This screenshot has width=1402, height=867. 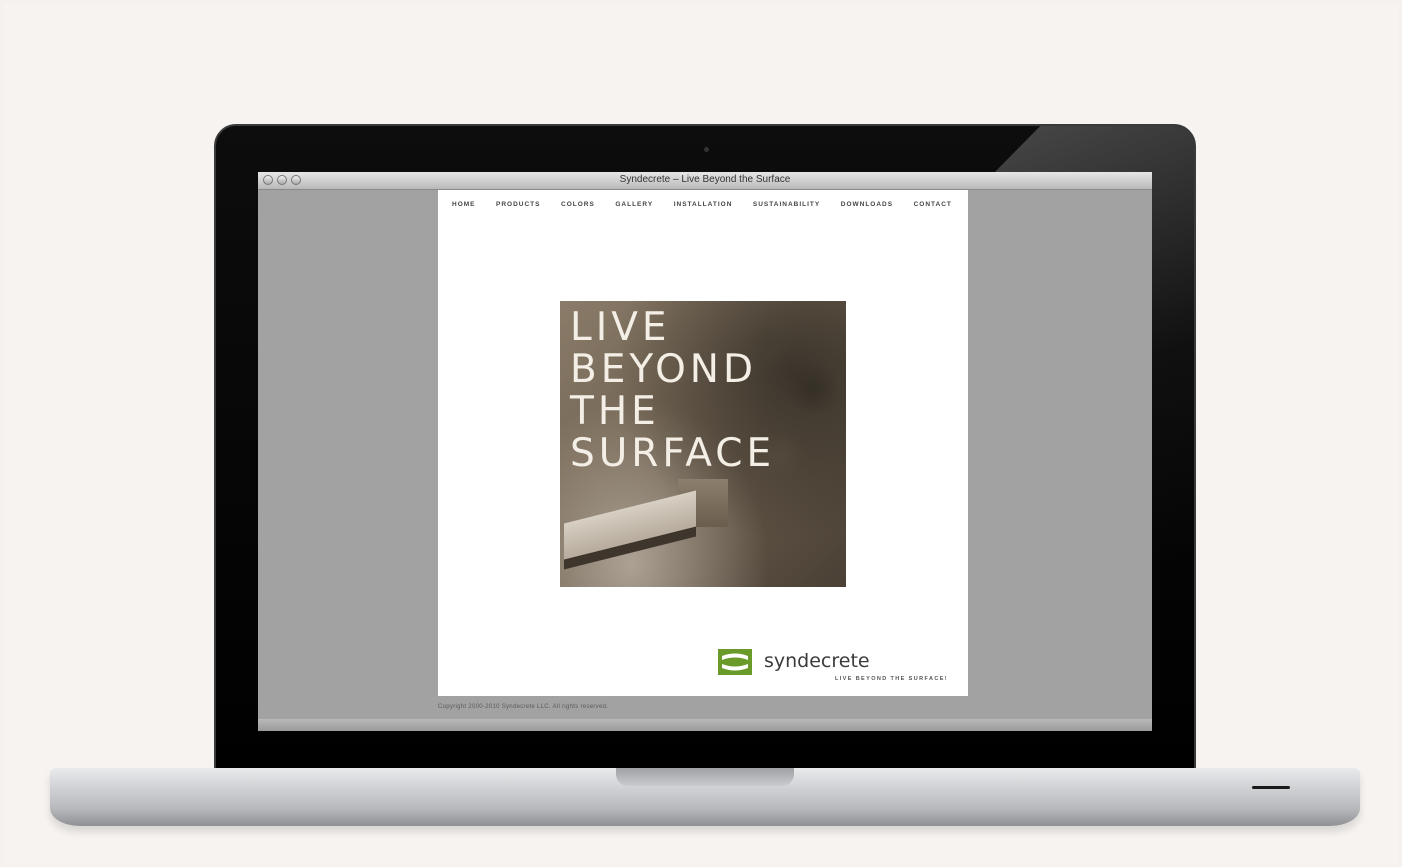 I want to click on nav-colors: COLORS, so click(x=578, y=207).